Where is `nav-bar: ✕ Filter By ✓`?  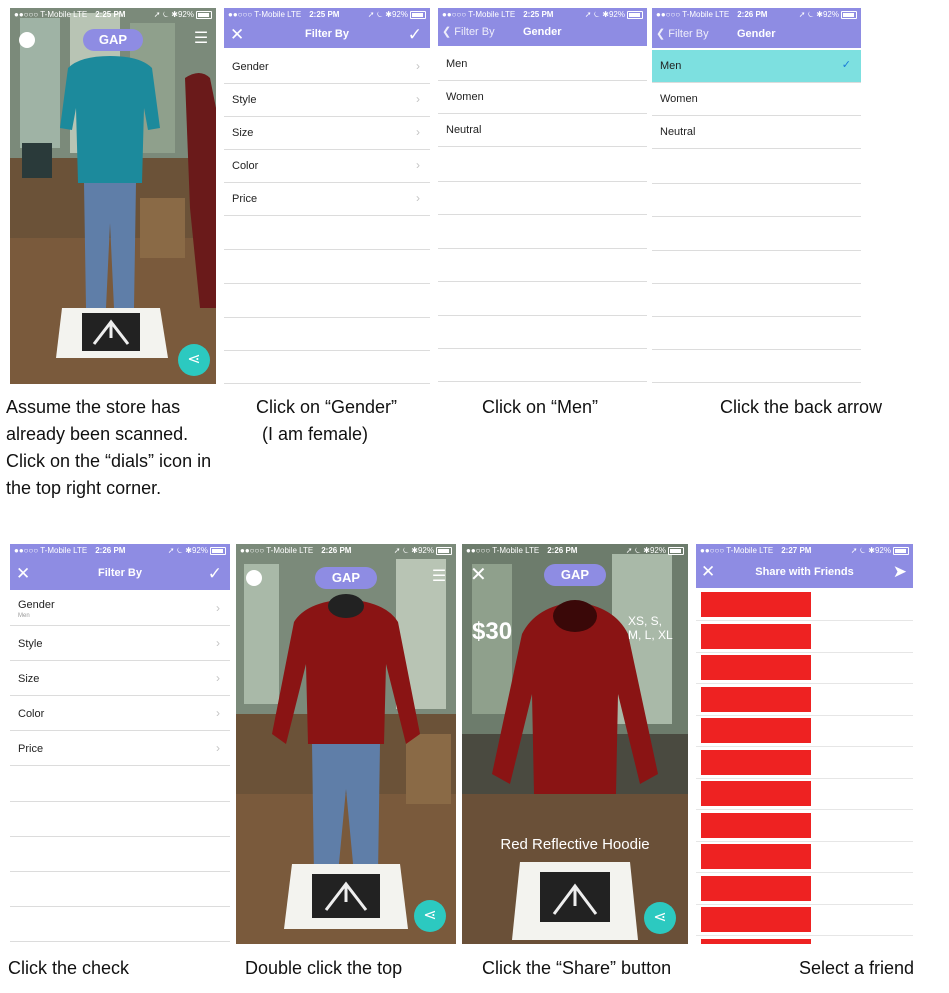
nav-bar: ✕ Filter By ✓ is located at coordinates (327, 34).